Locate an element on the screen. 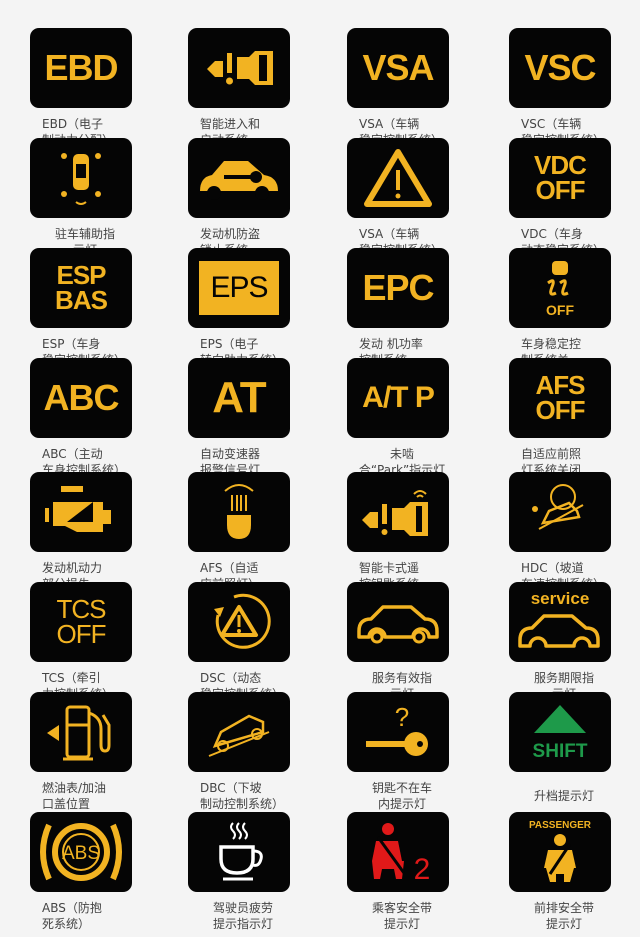 The width and height of the screenshot is (640, 937). warning-light-card: ESP BAS is located at coordinates (81, 288).